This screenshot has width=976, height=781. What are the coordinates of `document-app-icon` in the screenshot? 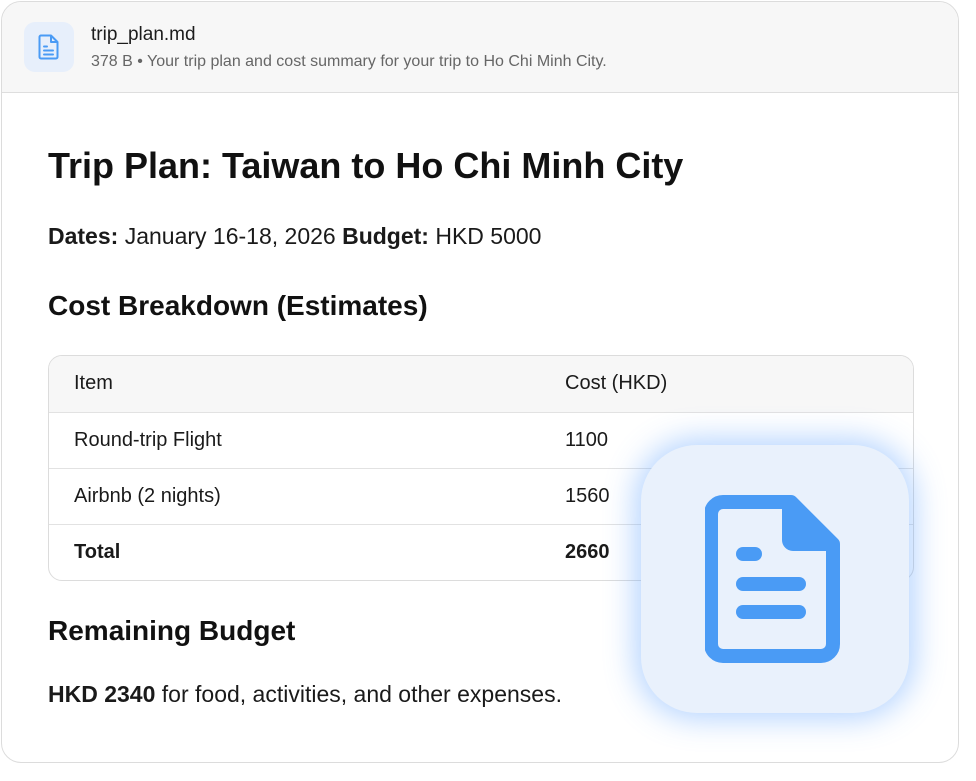 It's located at (775, 579).